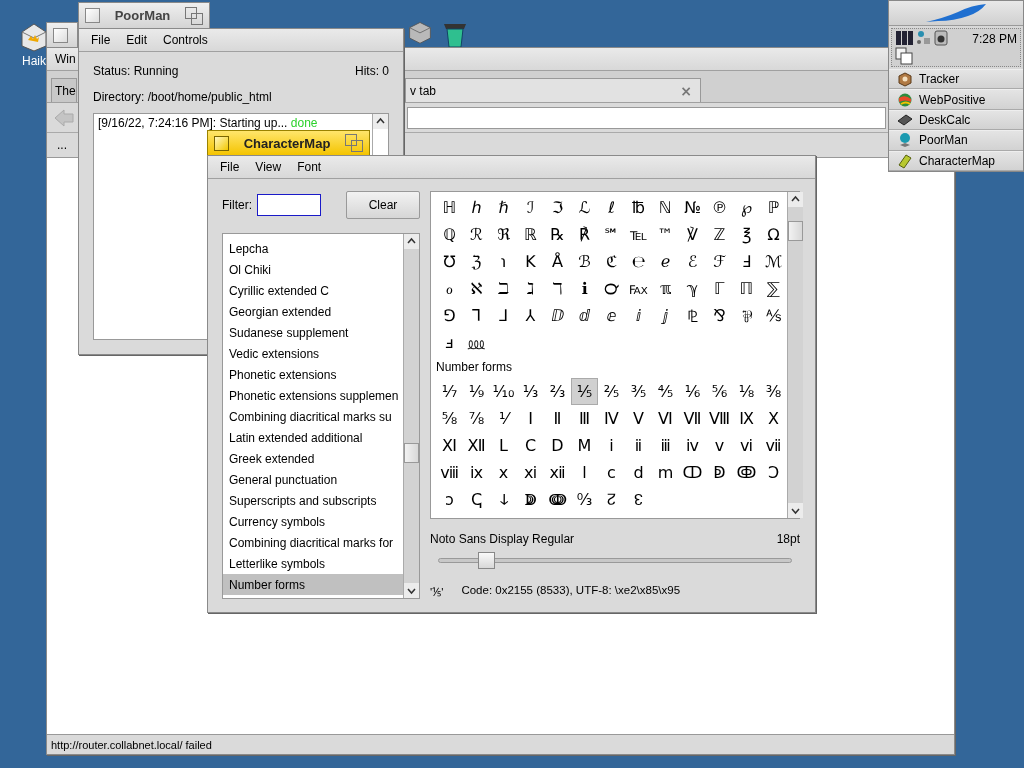 The width and height of the screenshot is (1024, 768). I want to click on character-cell: ℎ, so click(476, 207).